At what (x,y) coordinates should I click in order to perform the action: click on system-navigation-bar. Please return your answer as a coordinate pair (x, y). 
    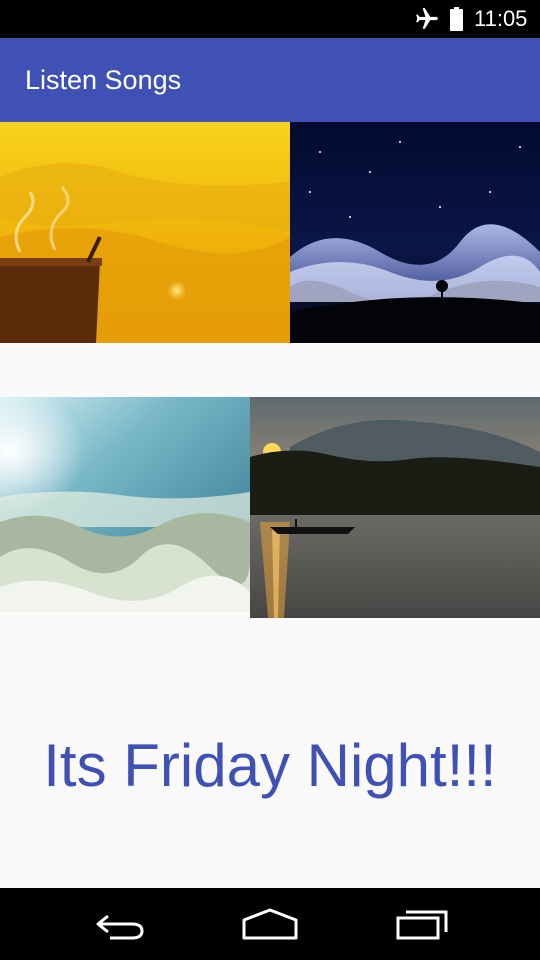
    Looking at the image, I should click on (270, 924).